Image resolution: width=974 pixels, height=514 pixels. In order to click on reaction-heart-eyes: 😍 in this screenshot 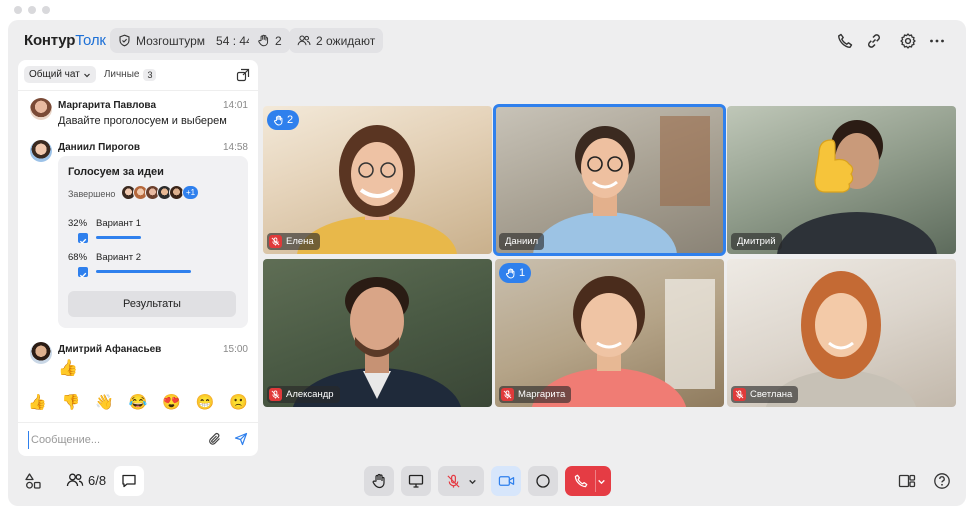, I will do `click(171, 402)`.